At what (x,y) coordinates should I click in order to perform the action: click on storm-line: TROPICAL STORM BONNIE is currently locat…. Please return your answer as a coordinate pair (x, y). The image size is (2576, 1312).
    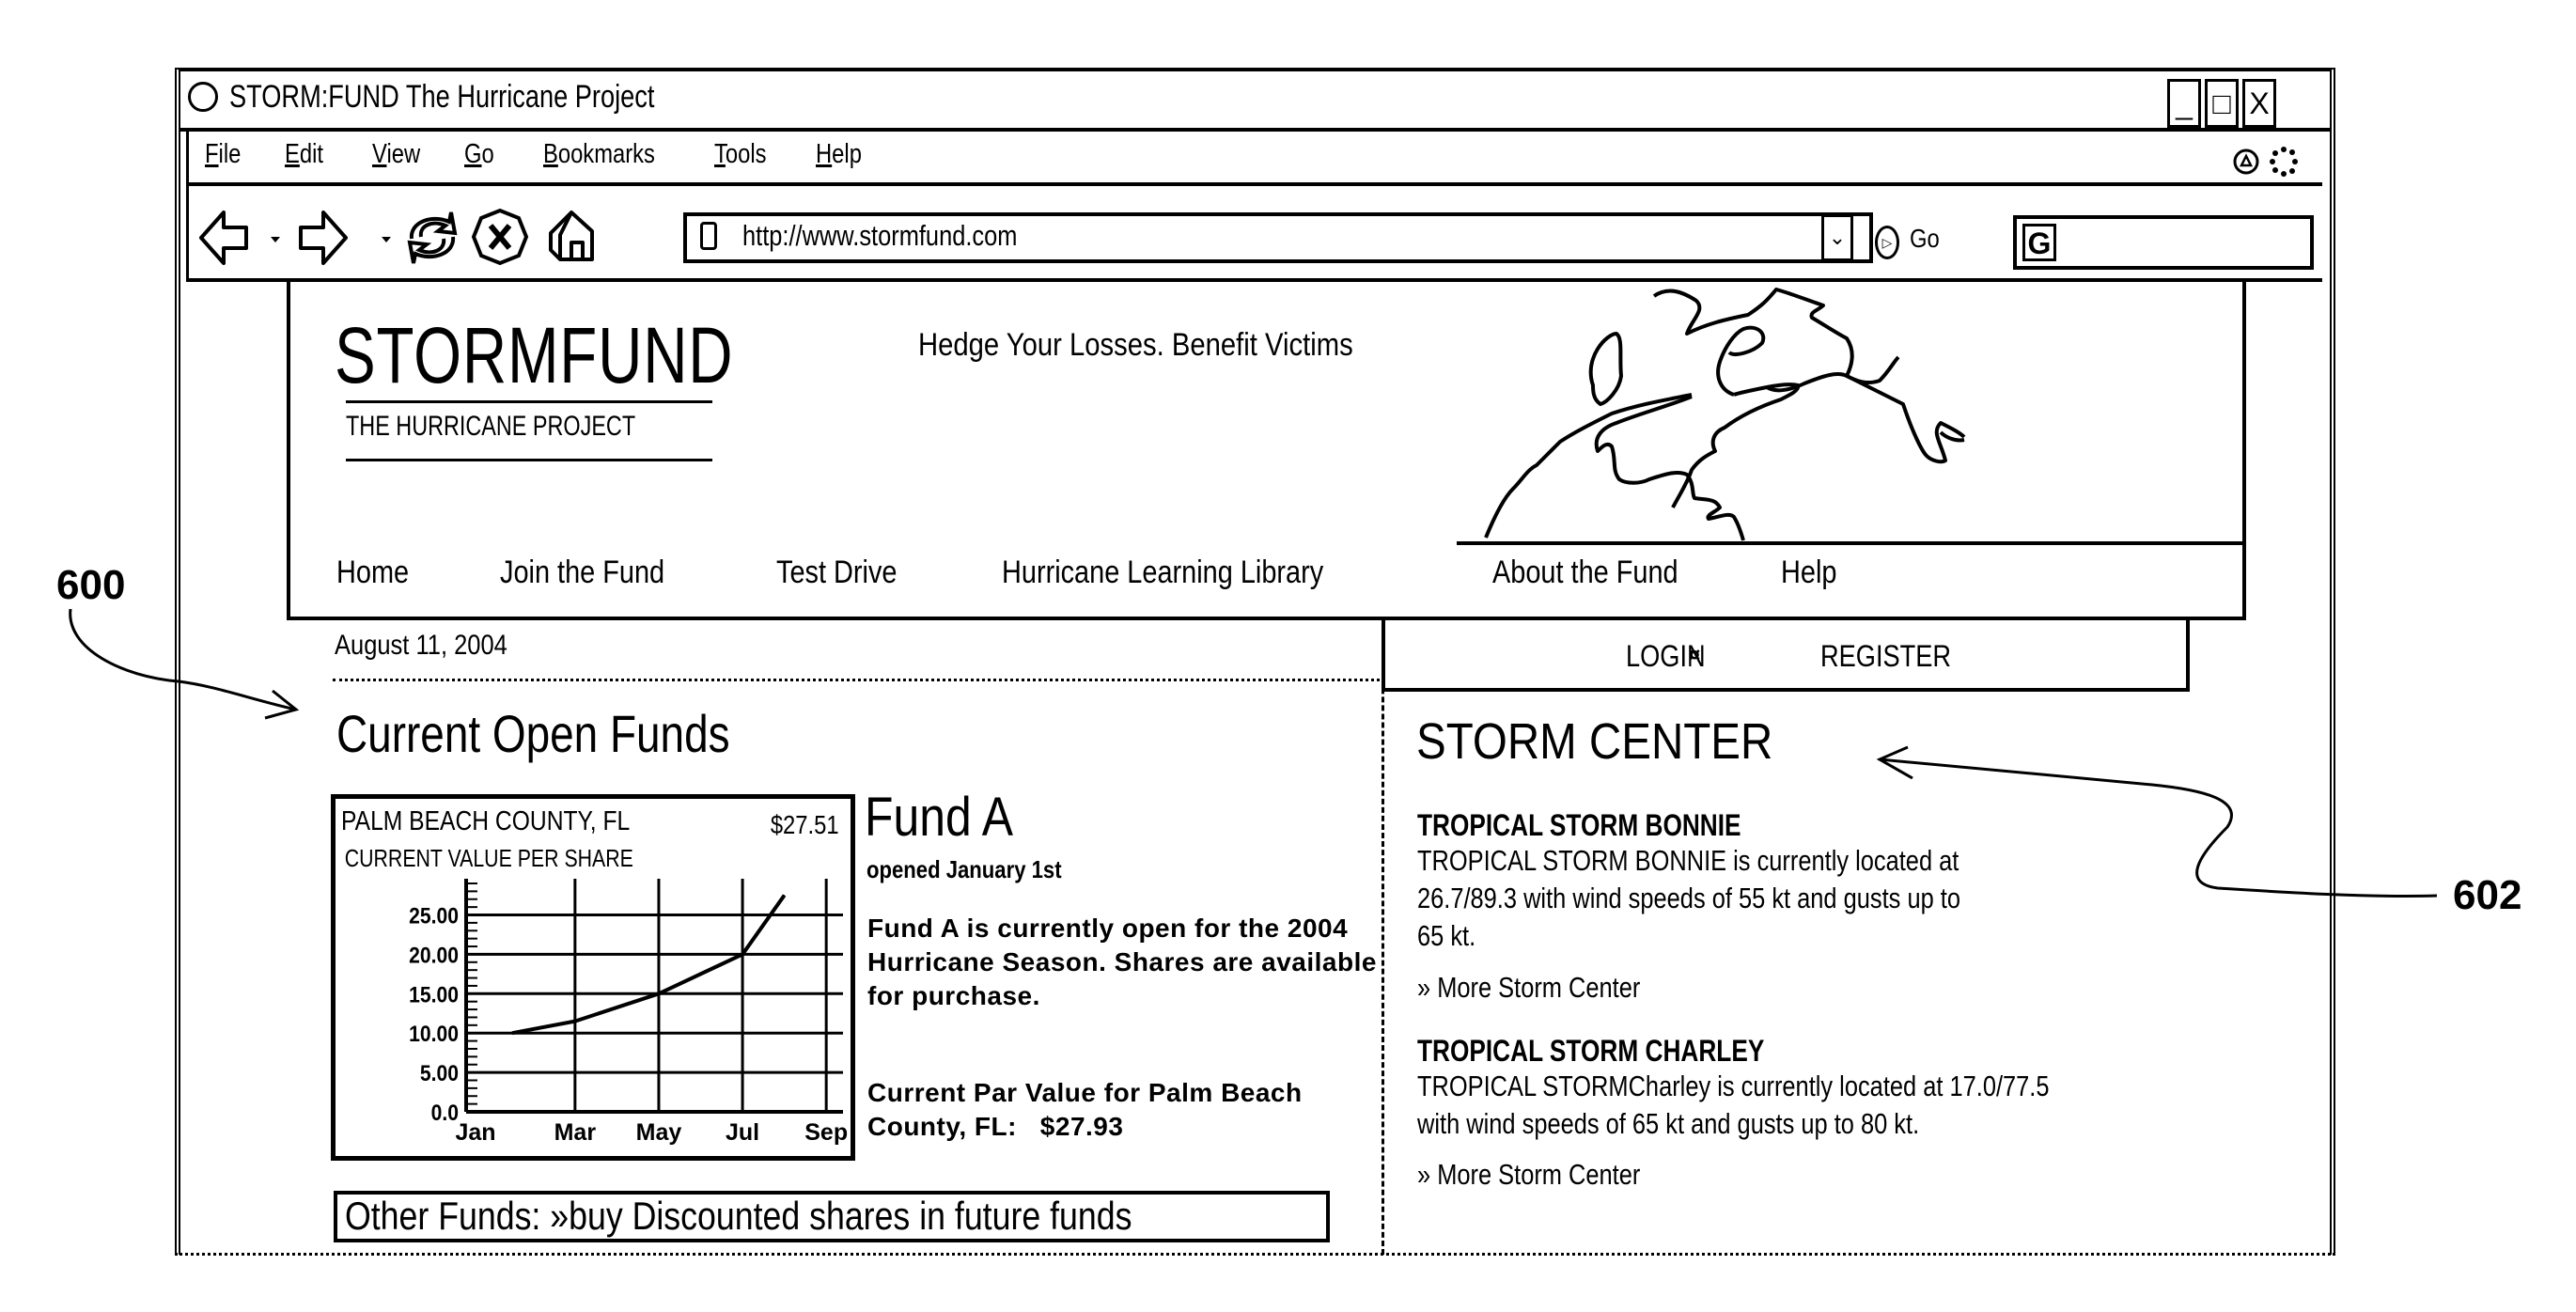
    Looking at the image, I should click on (1688, 860).